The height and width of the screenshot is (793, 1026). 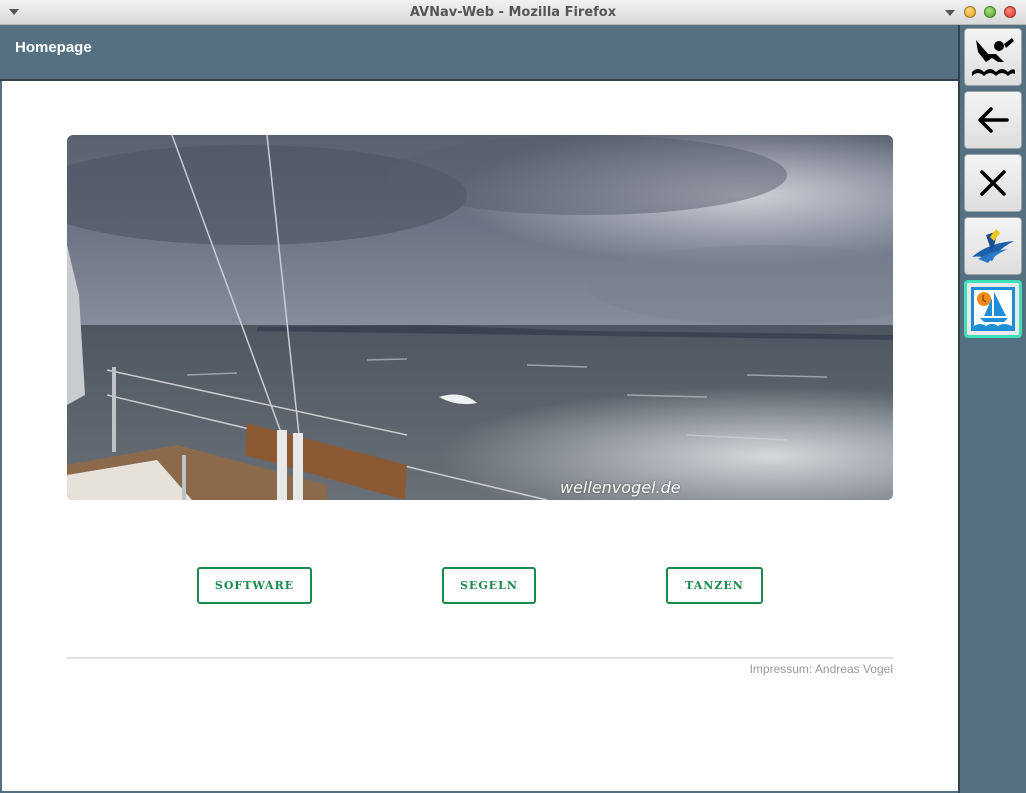 I want to click on window-titlebar: AVNav-Web - Mozilla Firefox, so click(x=513, y=12).